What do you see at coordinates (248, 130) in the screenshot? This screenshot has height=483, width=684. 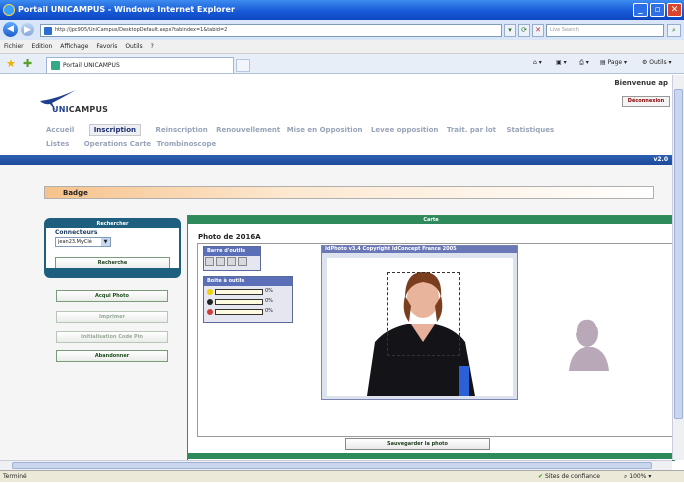 I see `nav-renouvellement: Renouvellement` at bounding box center [248, 130].